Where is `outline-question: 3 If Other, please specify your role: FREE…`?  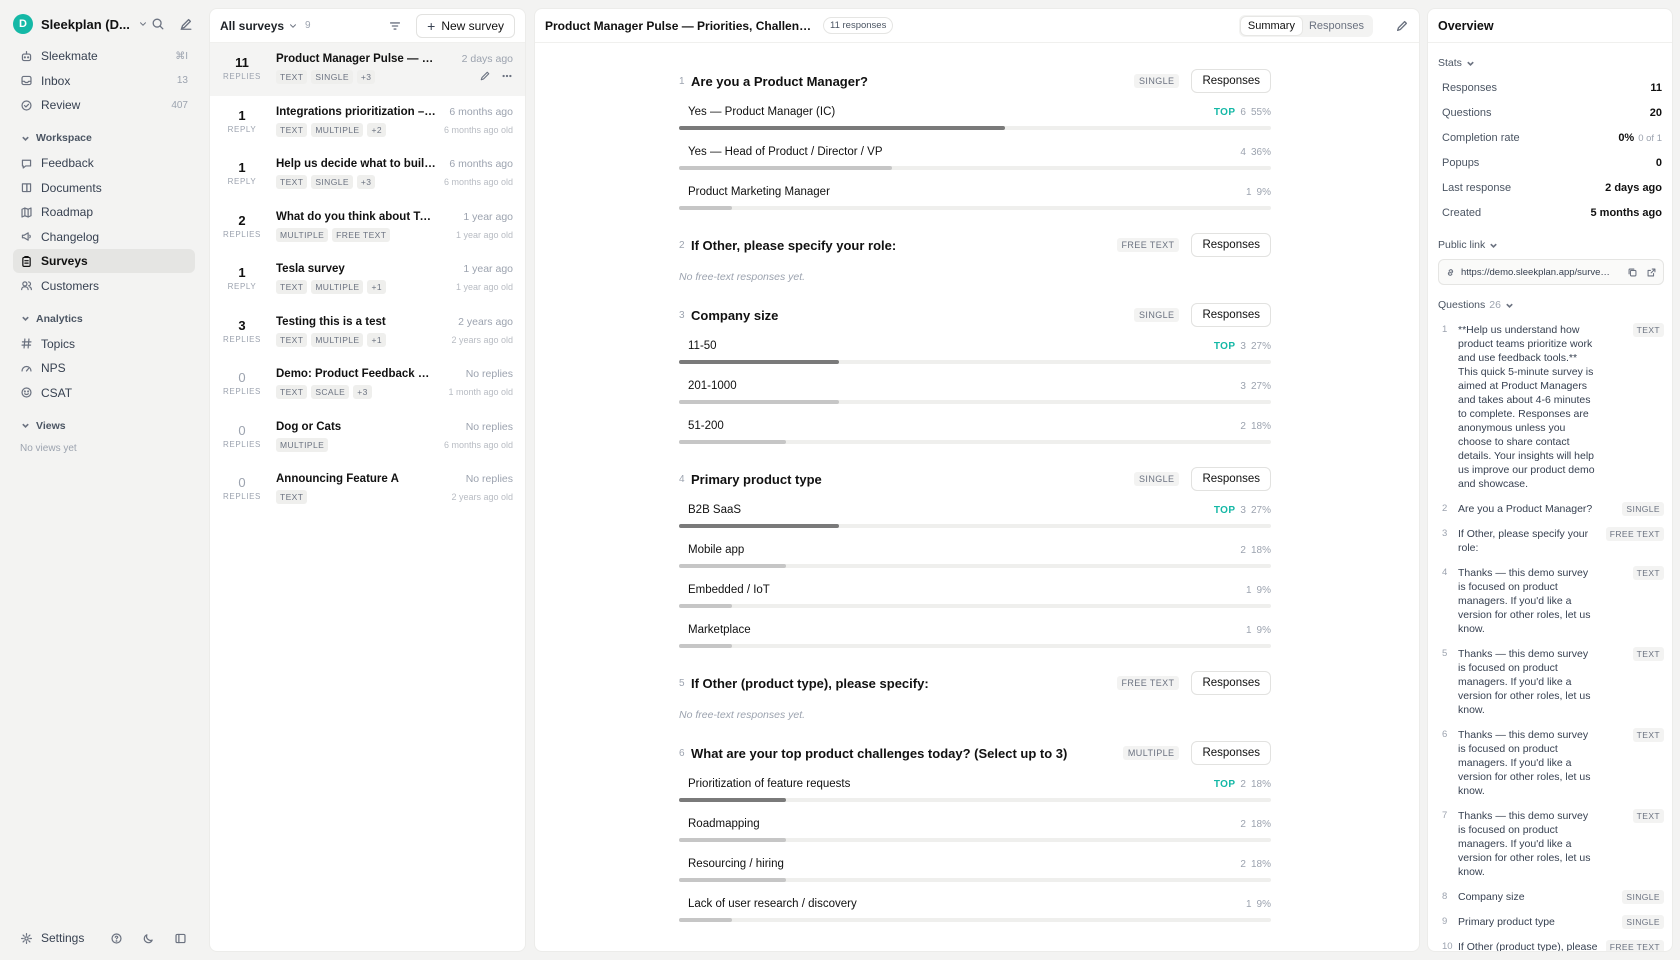
outline-question: 3 If Other, please specify your role: FREE… is located at coordinates (1550, 541).